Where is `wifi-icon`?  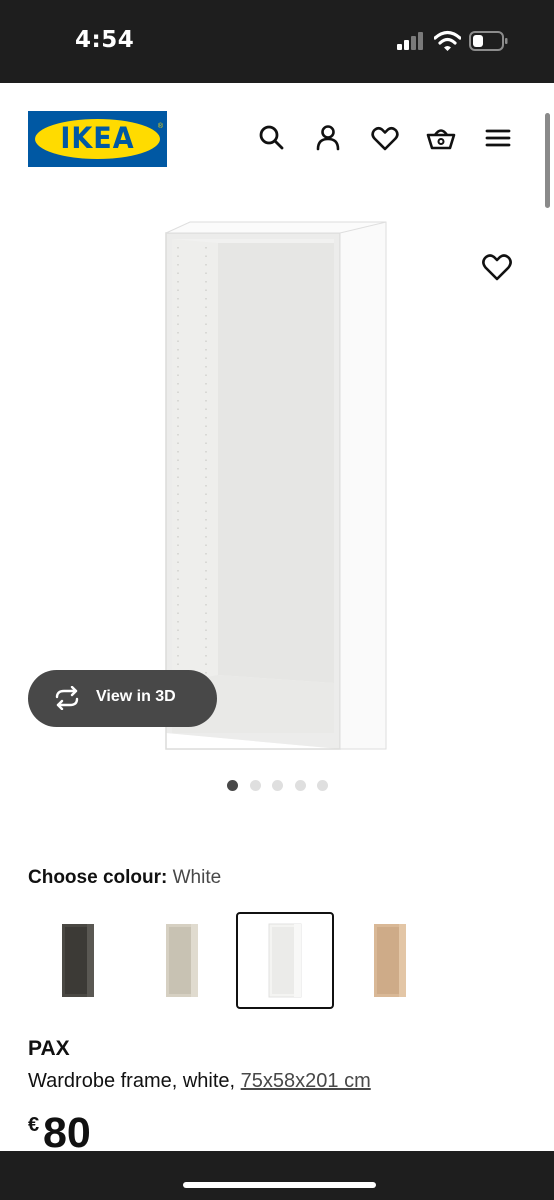 wifi-icon is located at coordinates (447, 40).